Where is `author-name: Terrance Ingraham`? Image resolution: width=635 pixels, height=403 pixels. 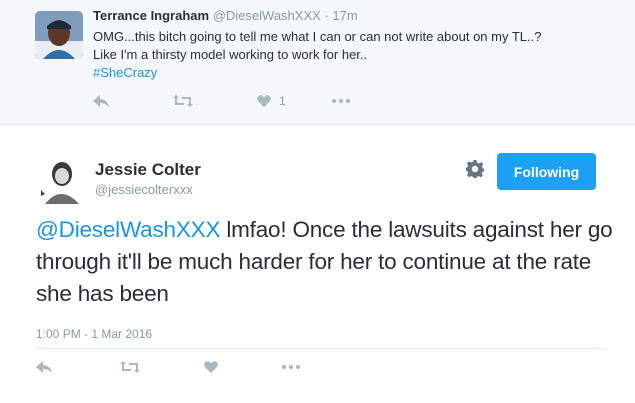 author-name: Terrance Ingraham is located at coordinates (151, 15).